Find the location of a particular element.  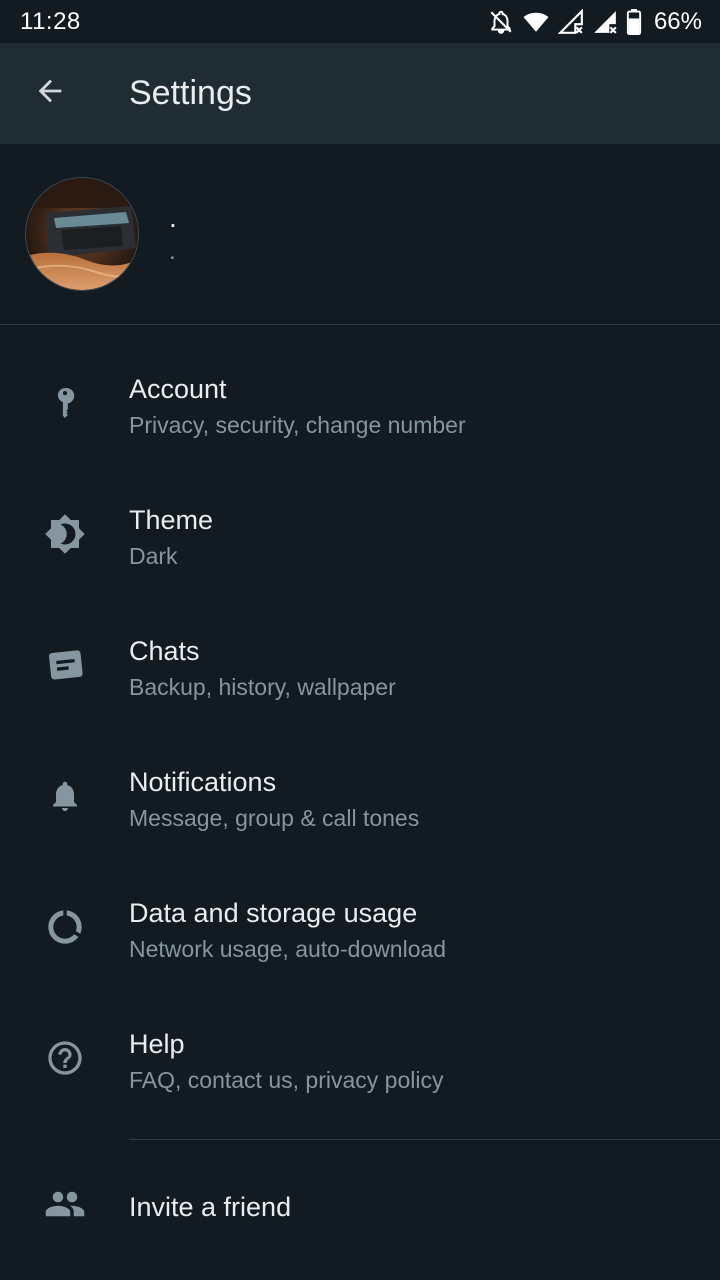

wifi-icon is located at coordinates (536, 22).